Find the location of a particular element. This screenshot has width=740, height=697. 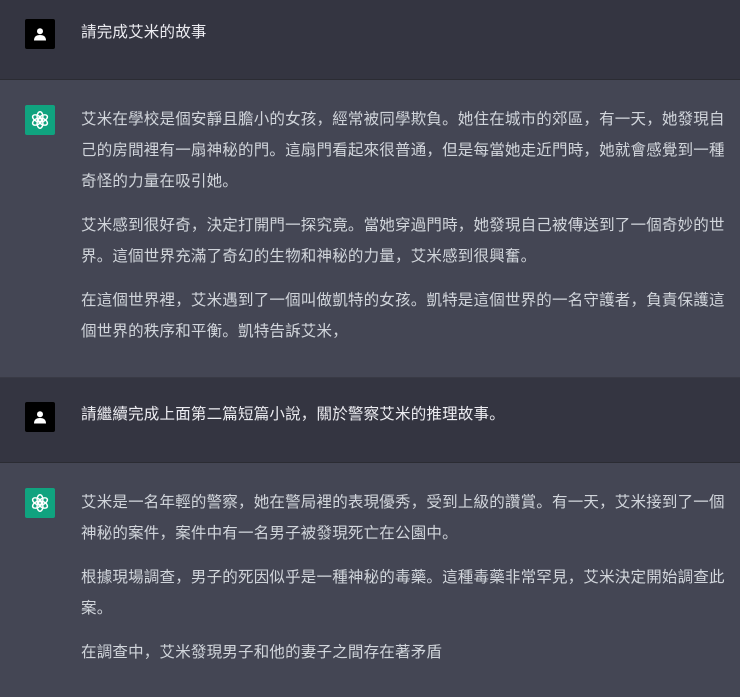

message-paragraph: 在調查中，艾米發現男子和他的妻子之間存在著矛盾 is located at coordinates (262, 652).